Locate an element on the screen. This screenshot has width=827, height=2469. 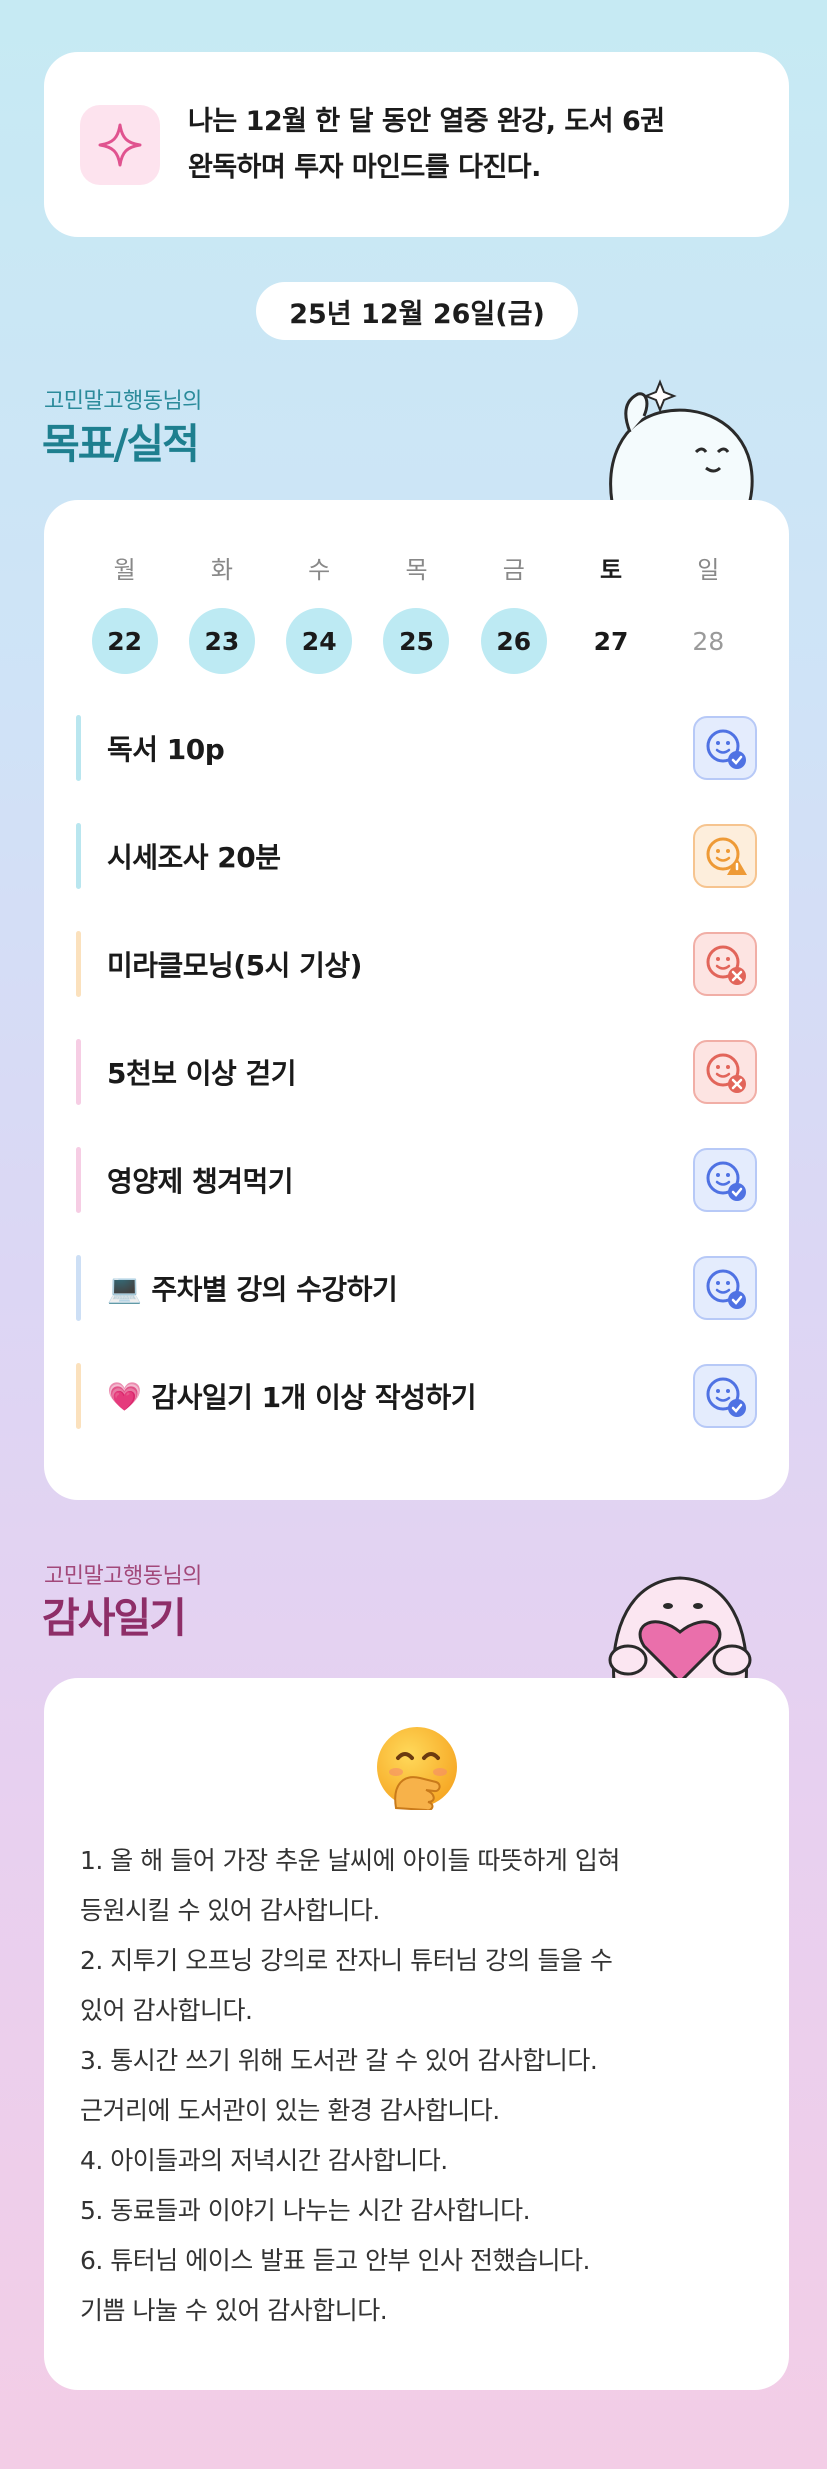
task-label-text: 시세조사 20분 is located at coordinates (194, 857).